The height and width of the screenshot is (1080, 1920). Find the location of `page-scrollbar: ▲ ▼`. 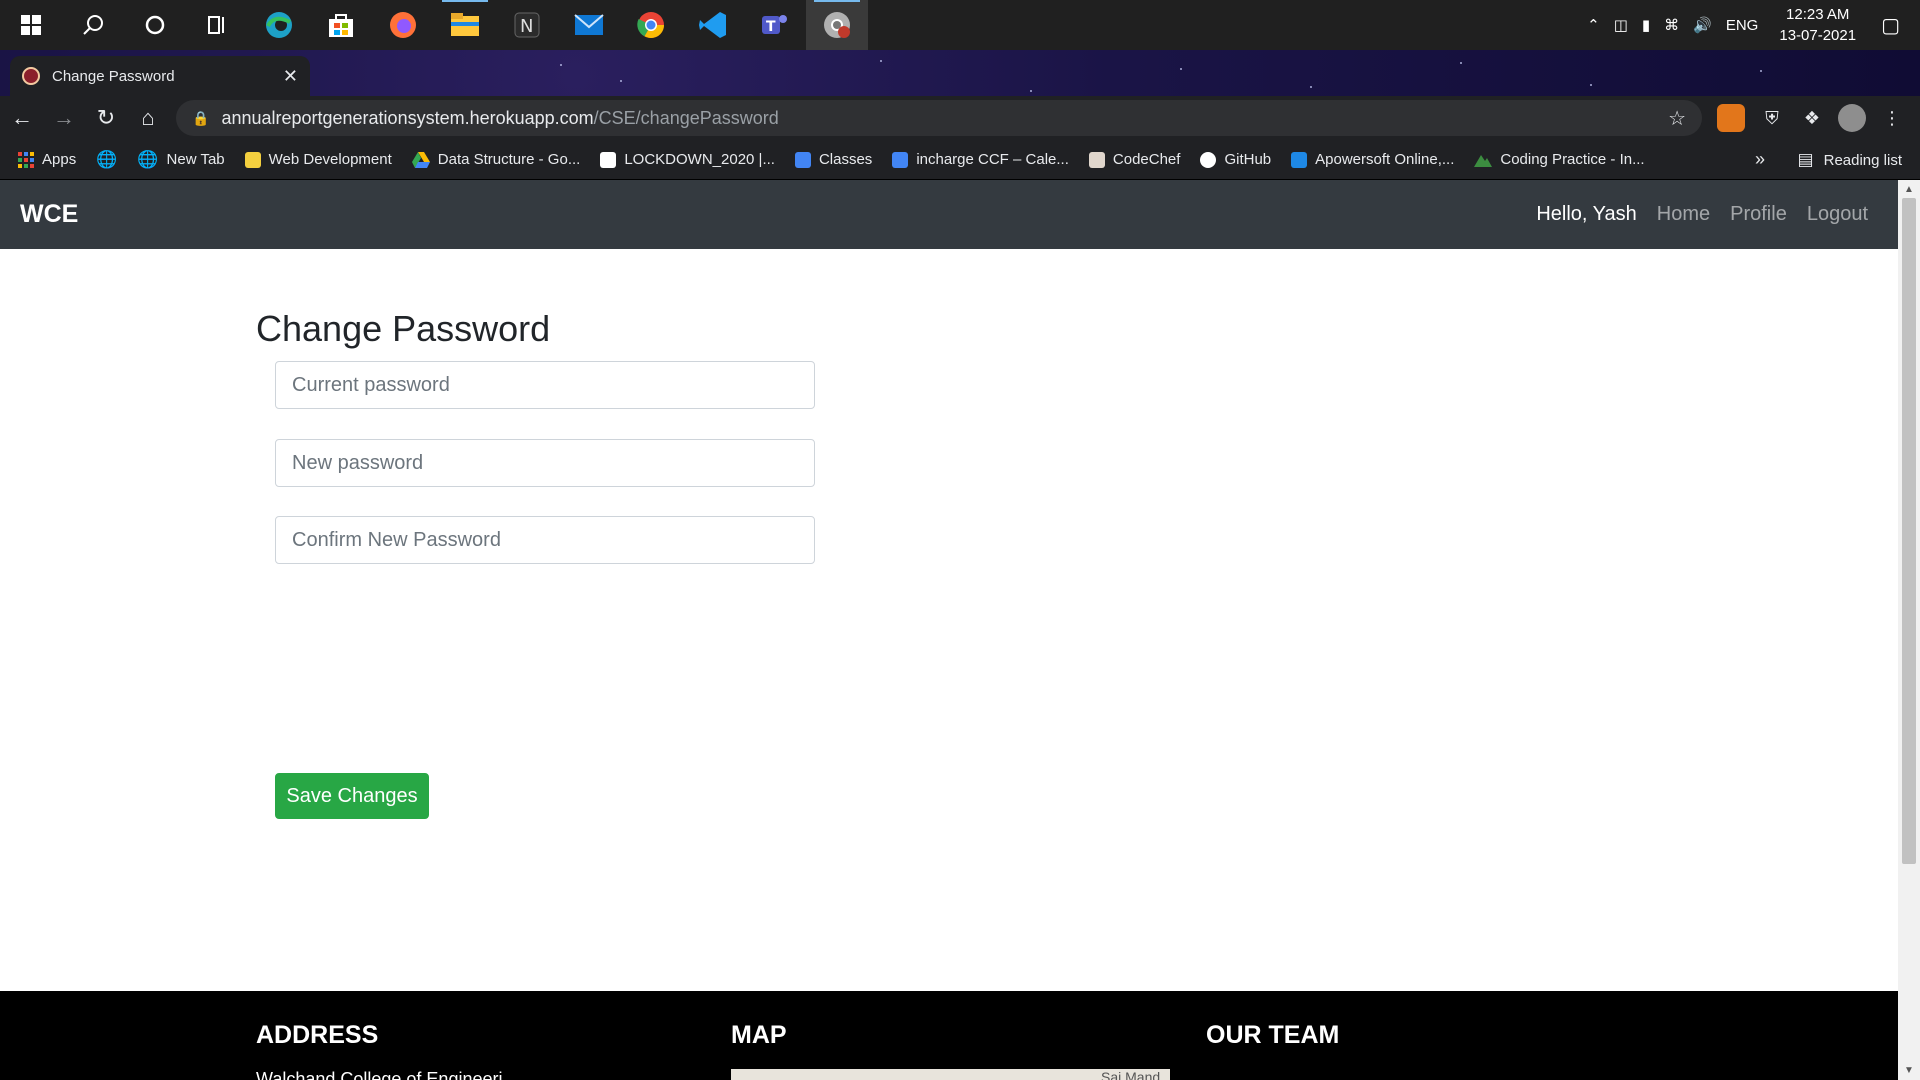

page-scrollbar: ▲ ▼ is located at coordinates (1909, 630).